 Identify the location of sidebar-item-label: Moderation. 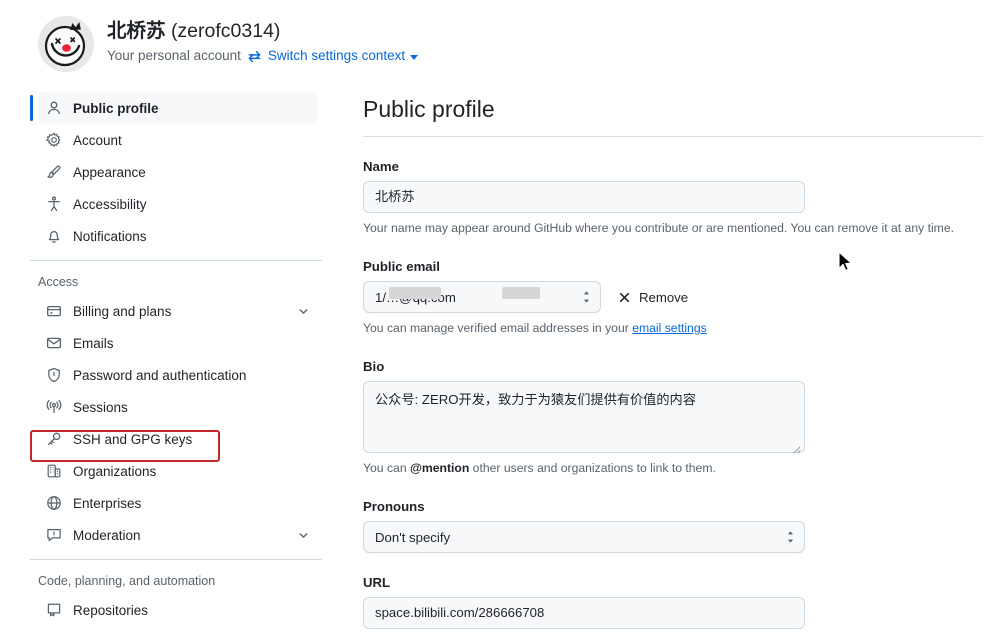
(107, 535).